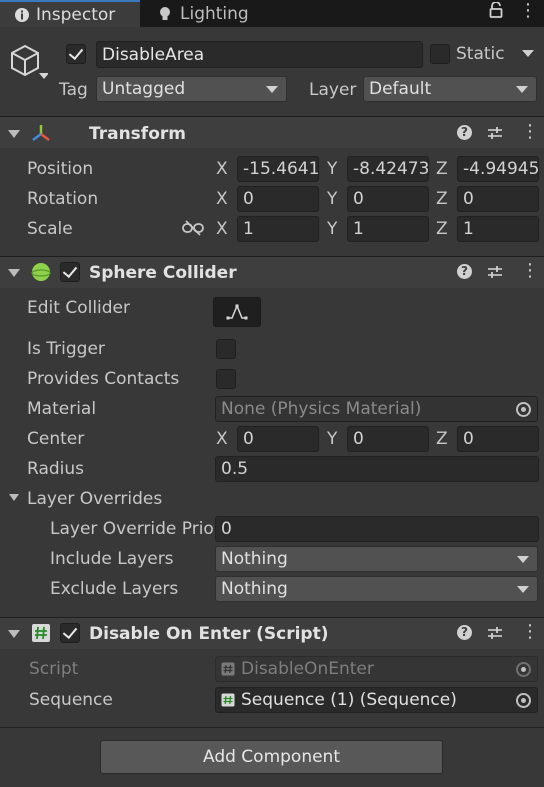  What do you see at coordinates (498, 229) in the screenshot?
I see `scale-z-field: 1` at bounding box center [498, 229].